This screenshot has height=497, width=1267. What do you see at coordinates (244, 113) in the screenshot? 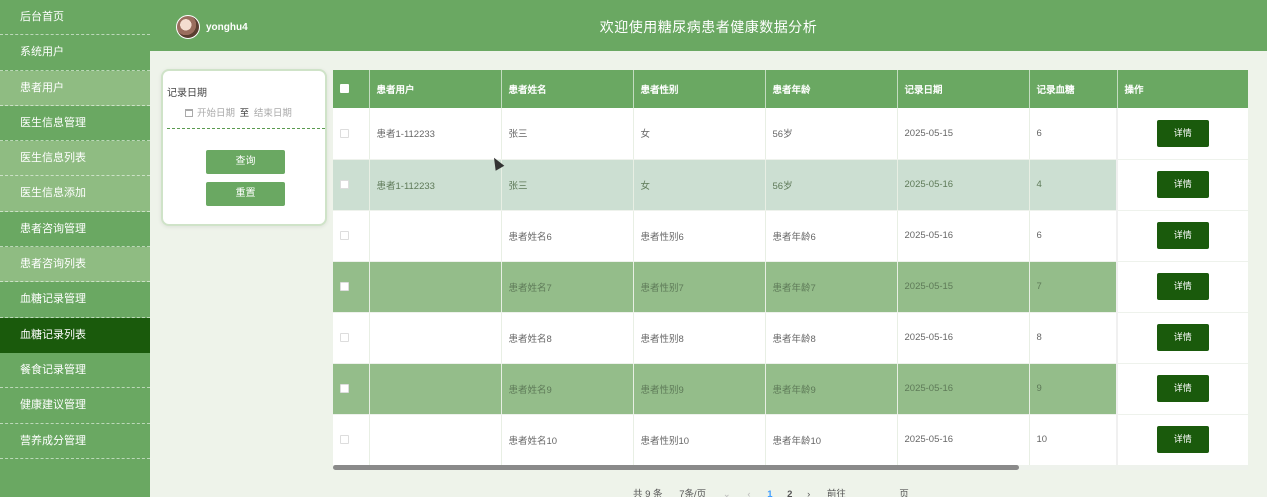
I see `range-separator: 至` at bounding box center [244, 113].